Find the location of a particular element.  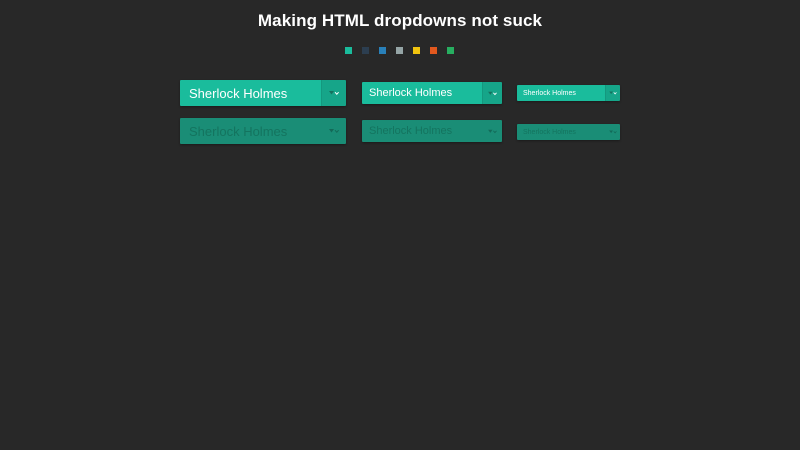

dropdown-large-disabled: Sherlock Holmes is located at coordinates (263, 131).